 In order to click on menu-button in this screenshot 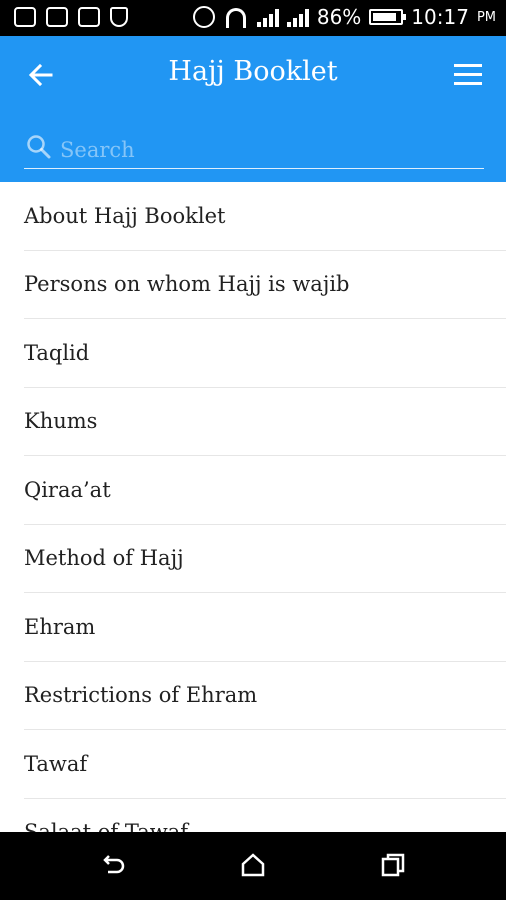, I will do `click(468, 75)`.